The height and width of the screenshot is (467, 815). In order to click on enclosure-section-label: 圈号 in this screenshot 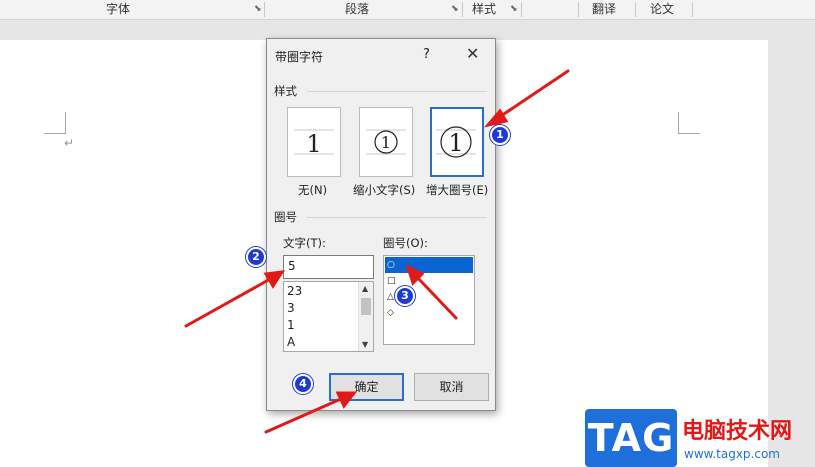, I will do `click(285, 217)`.